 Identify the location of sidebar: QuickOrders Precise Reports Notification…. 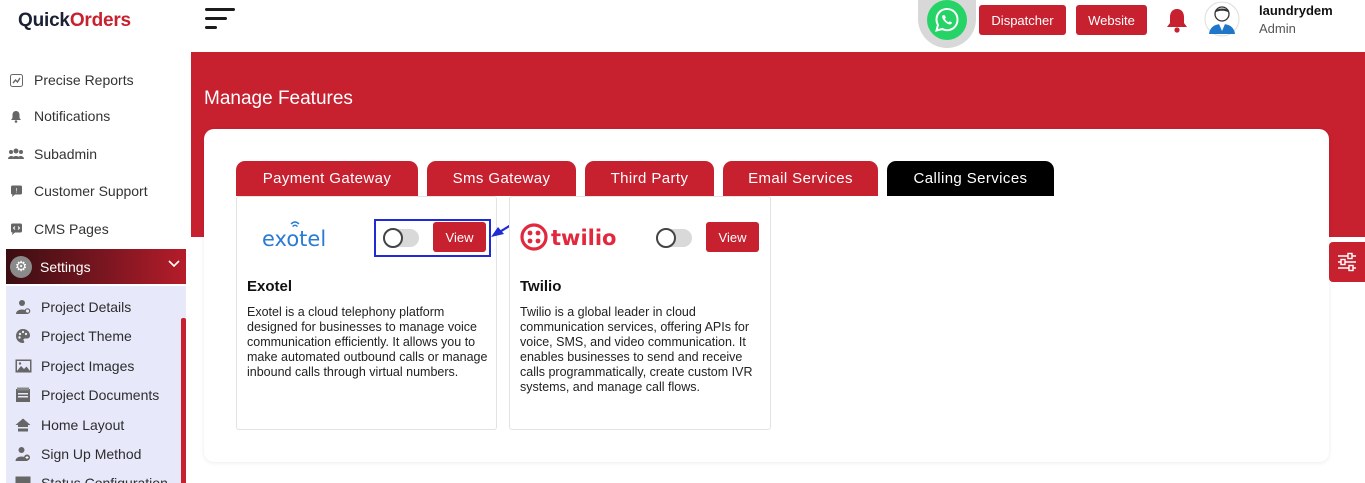
(95, 241).